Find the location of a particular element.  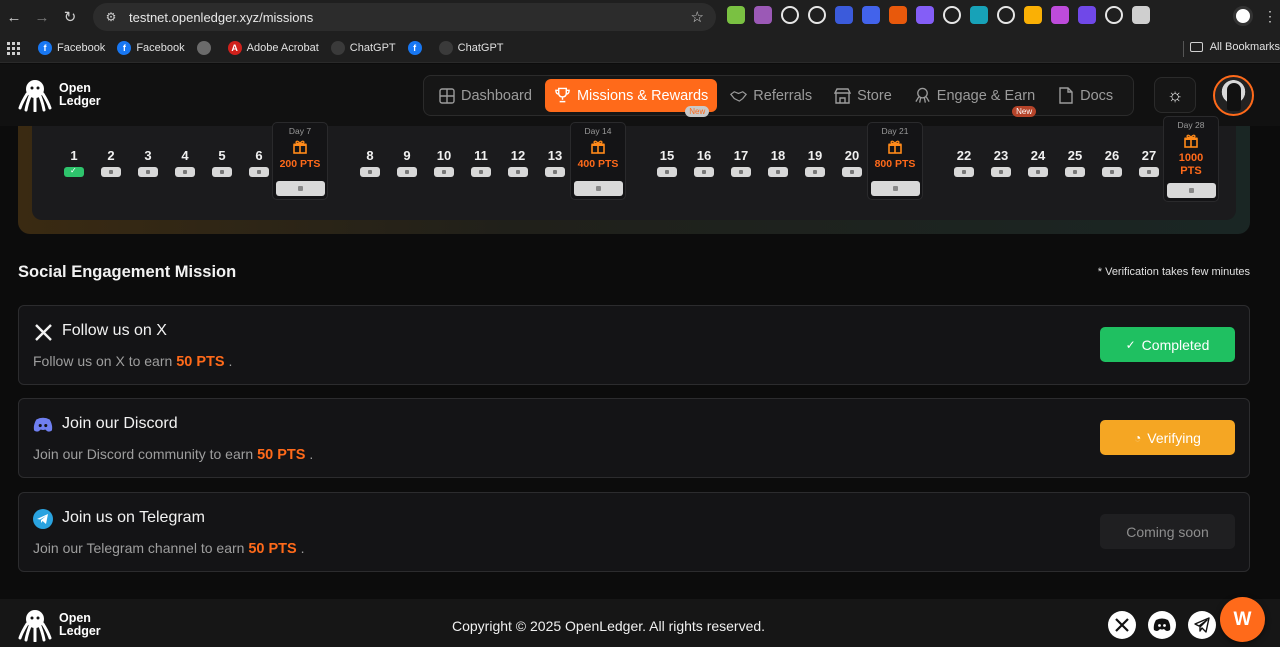

coming-soon-button: Coming soon is located at coordinates (1167, 531).